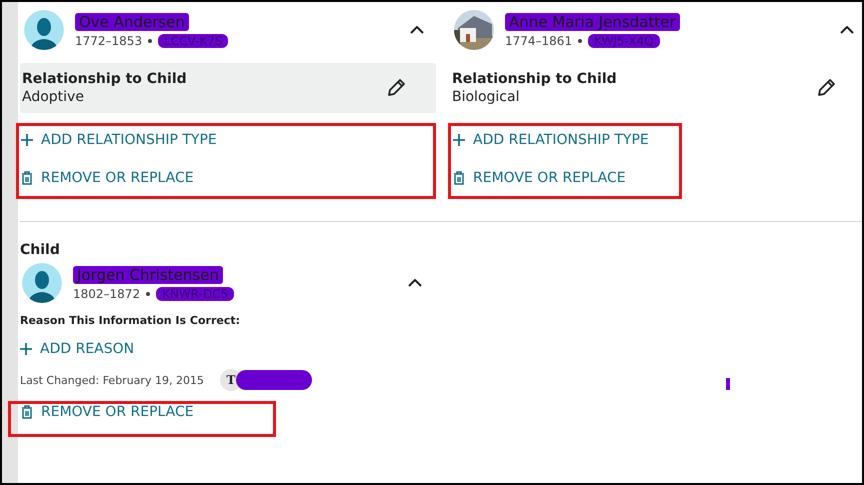 The image size is (864, 485). Describe the element at coordinates (53, 97) in the screenshot. I see `relationship-value: Adoptive` at that location.